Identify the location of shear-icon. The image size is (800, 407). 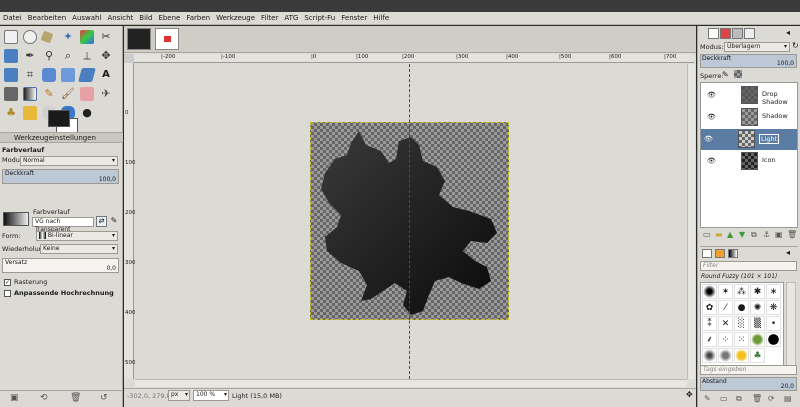
(87, 75).